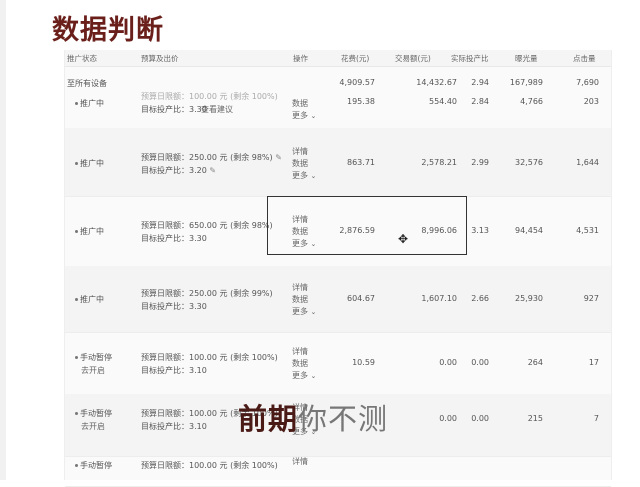  Describe the element at coordinates (361, 298) in the screenshot. I see `row-spend: 604.67` at that location.